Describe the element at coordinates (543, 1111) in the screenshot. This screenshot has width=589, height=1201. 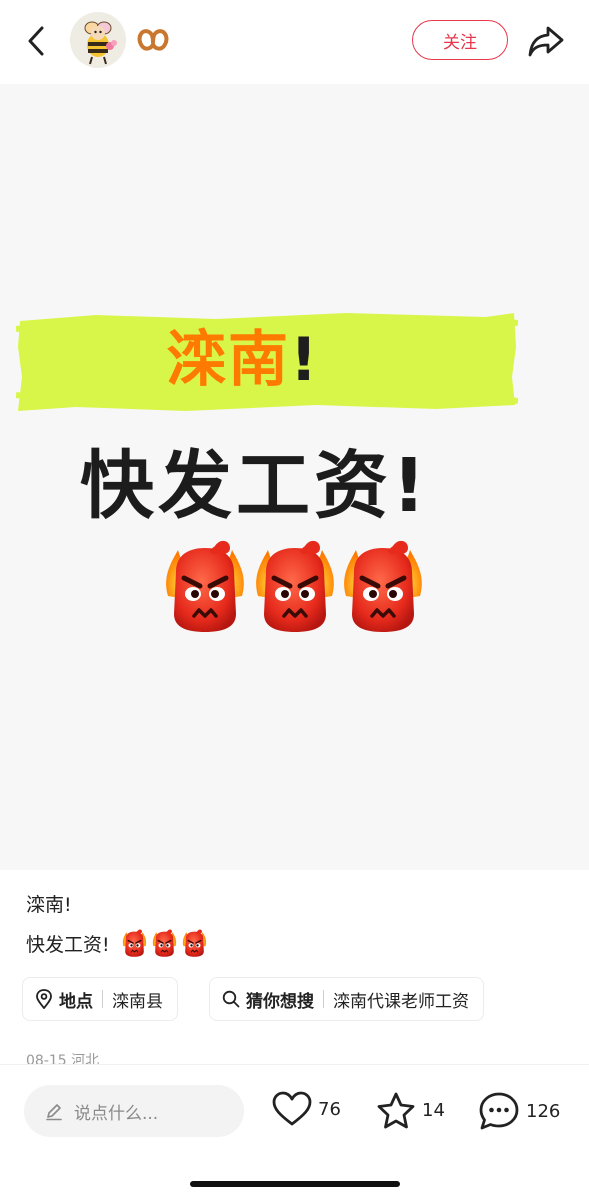
I see `comment-count: 126` at that location.